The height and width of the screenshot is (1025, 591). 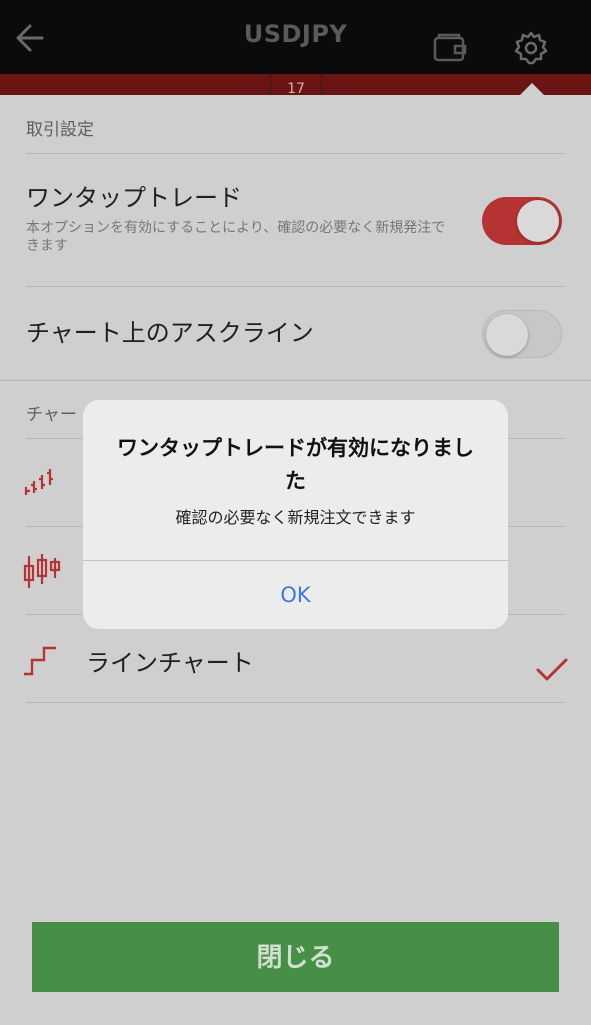 What do you see at coordinates (295, 517) in the screenshot?
I see `alert-message: 確認の必要なく新規注文できます` at bounding box center [295, 517].